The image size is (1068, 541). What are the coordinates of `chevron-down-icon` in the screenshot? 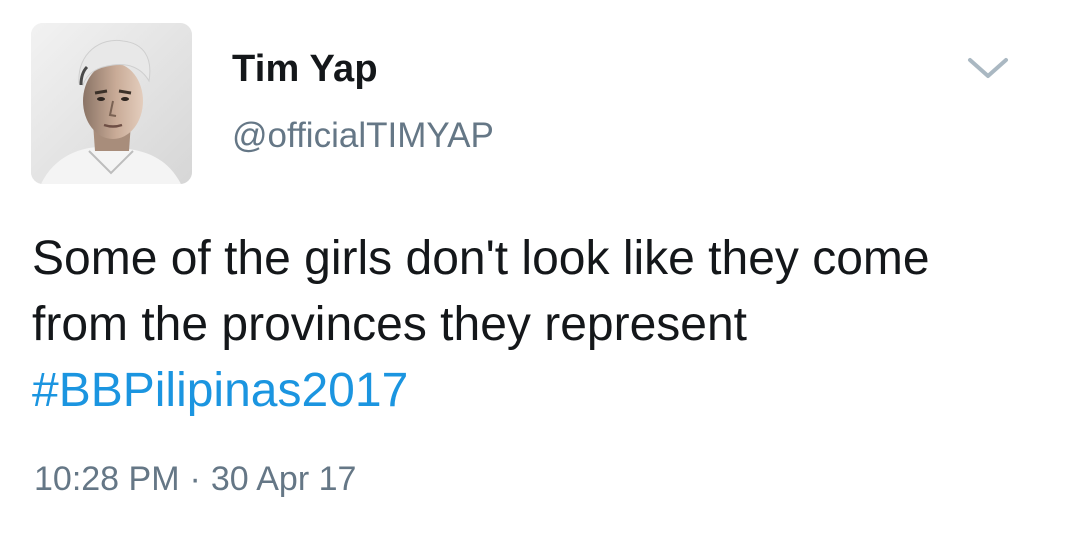 It's located at (988, 68).